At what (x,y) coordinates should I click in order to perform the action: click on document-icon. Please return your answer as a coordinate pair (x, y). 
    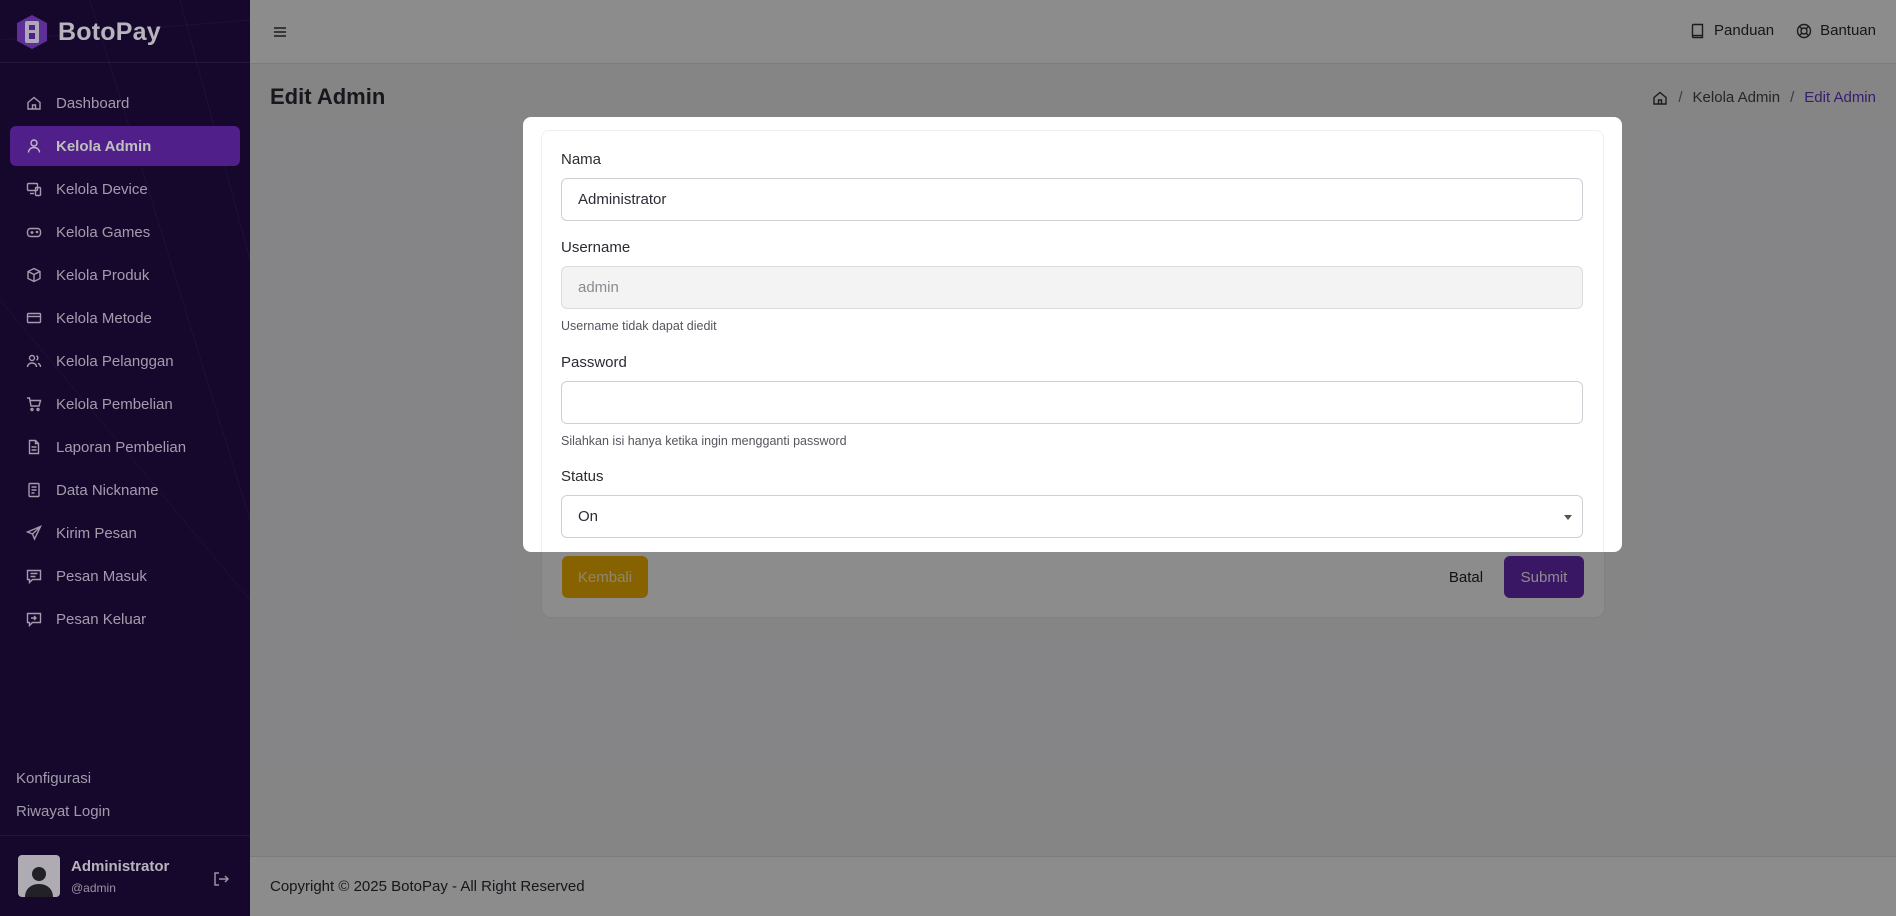
    Looking at the image, I should click on (34, 447).